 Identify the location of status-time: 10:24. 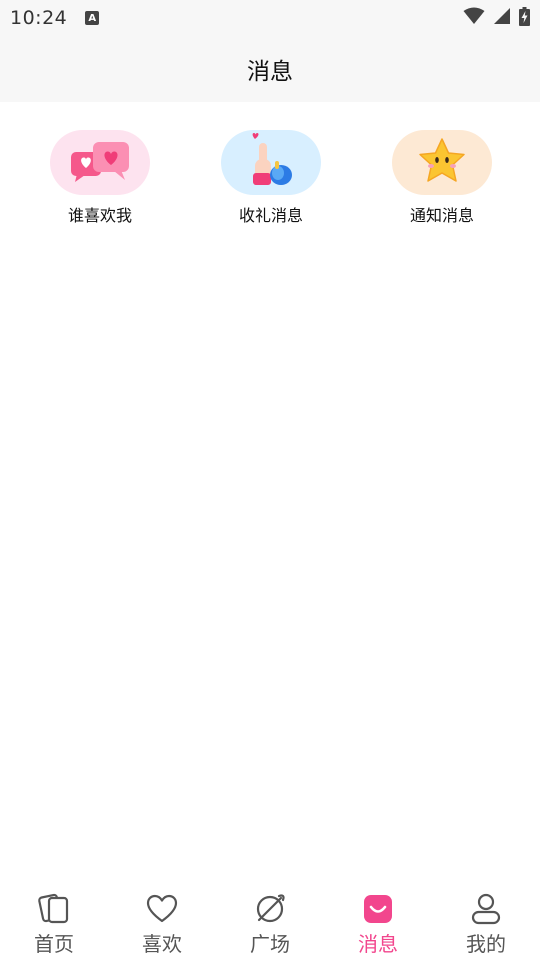
(39, 18).